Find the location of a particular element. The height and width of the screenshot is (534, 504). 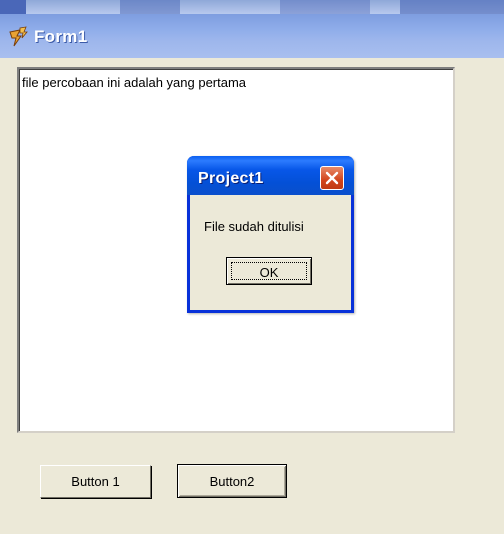

close-icon is located at coordinates (332, 178).